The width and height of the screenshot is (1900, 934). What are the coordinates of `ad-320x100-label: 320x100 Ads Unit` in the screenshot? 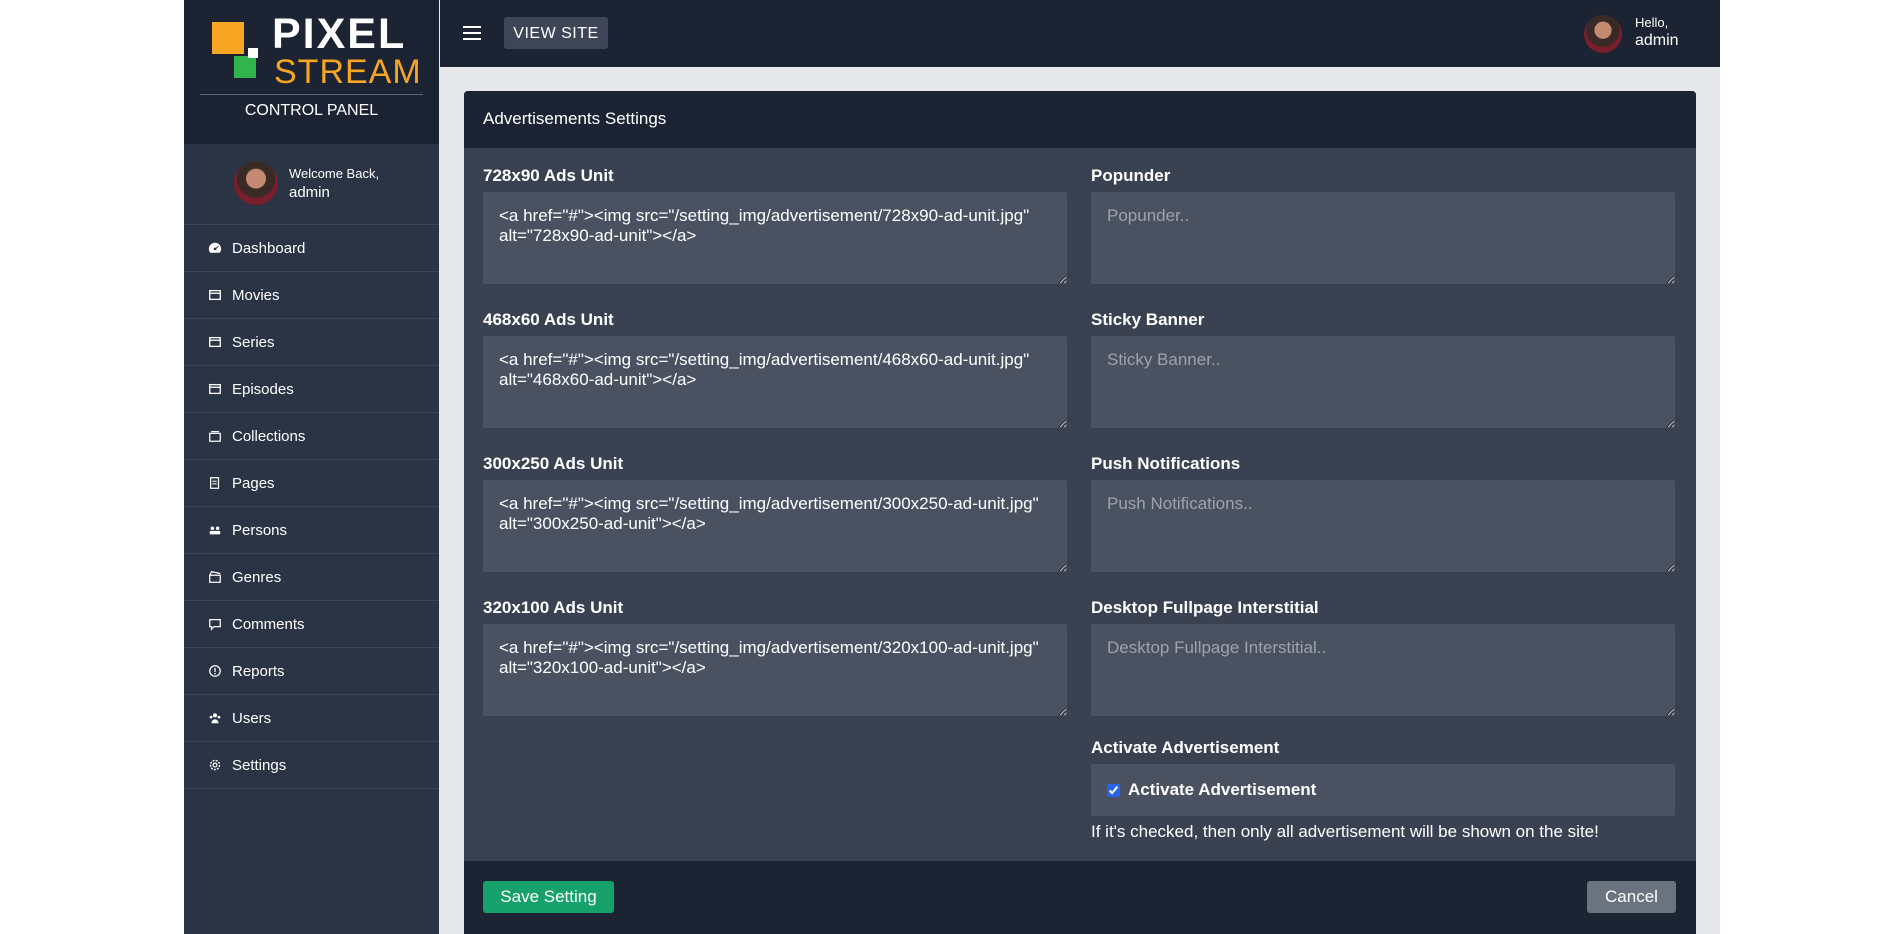 It's located at (553, 607).